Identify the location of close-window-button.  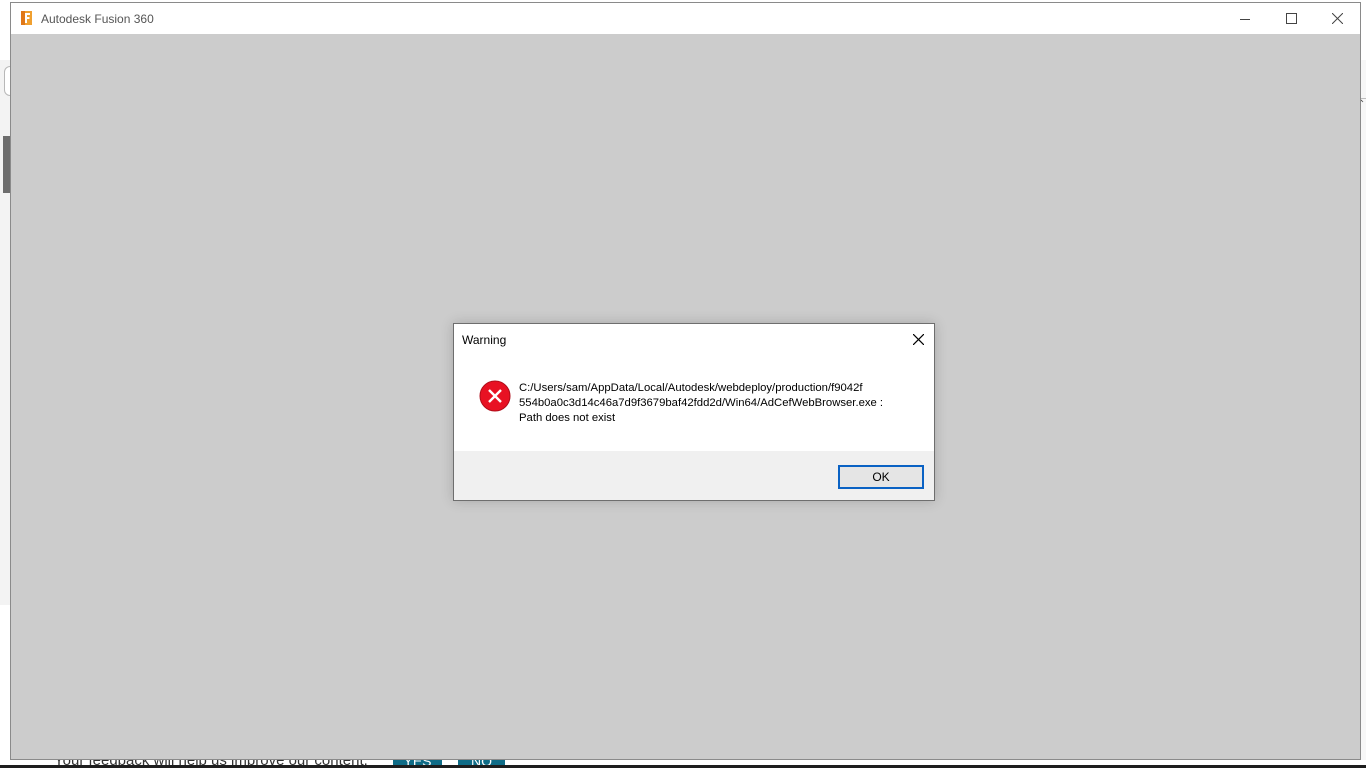
(1337, 18).